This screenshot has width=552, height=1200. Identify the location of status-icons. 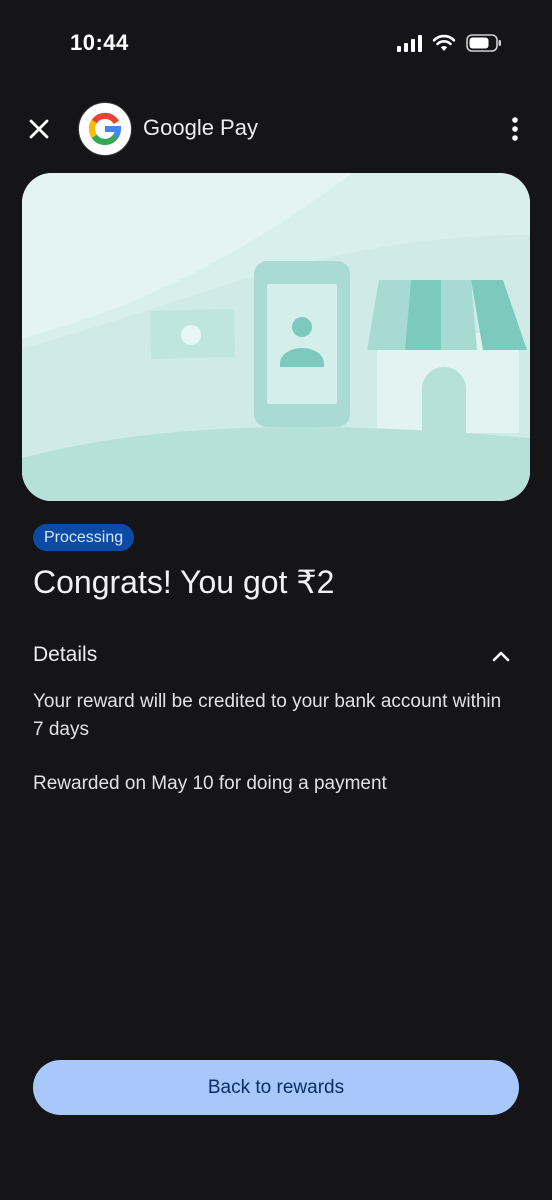
(449, 43).